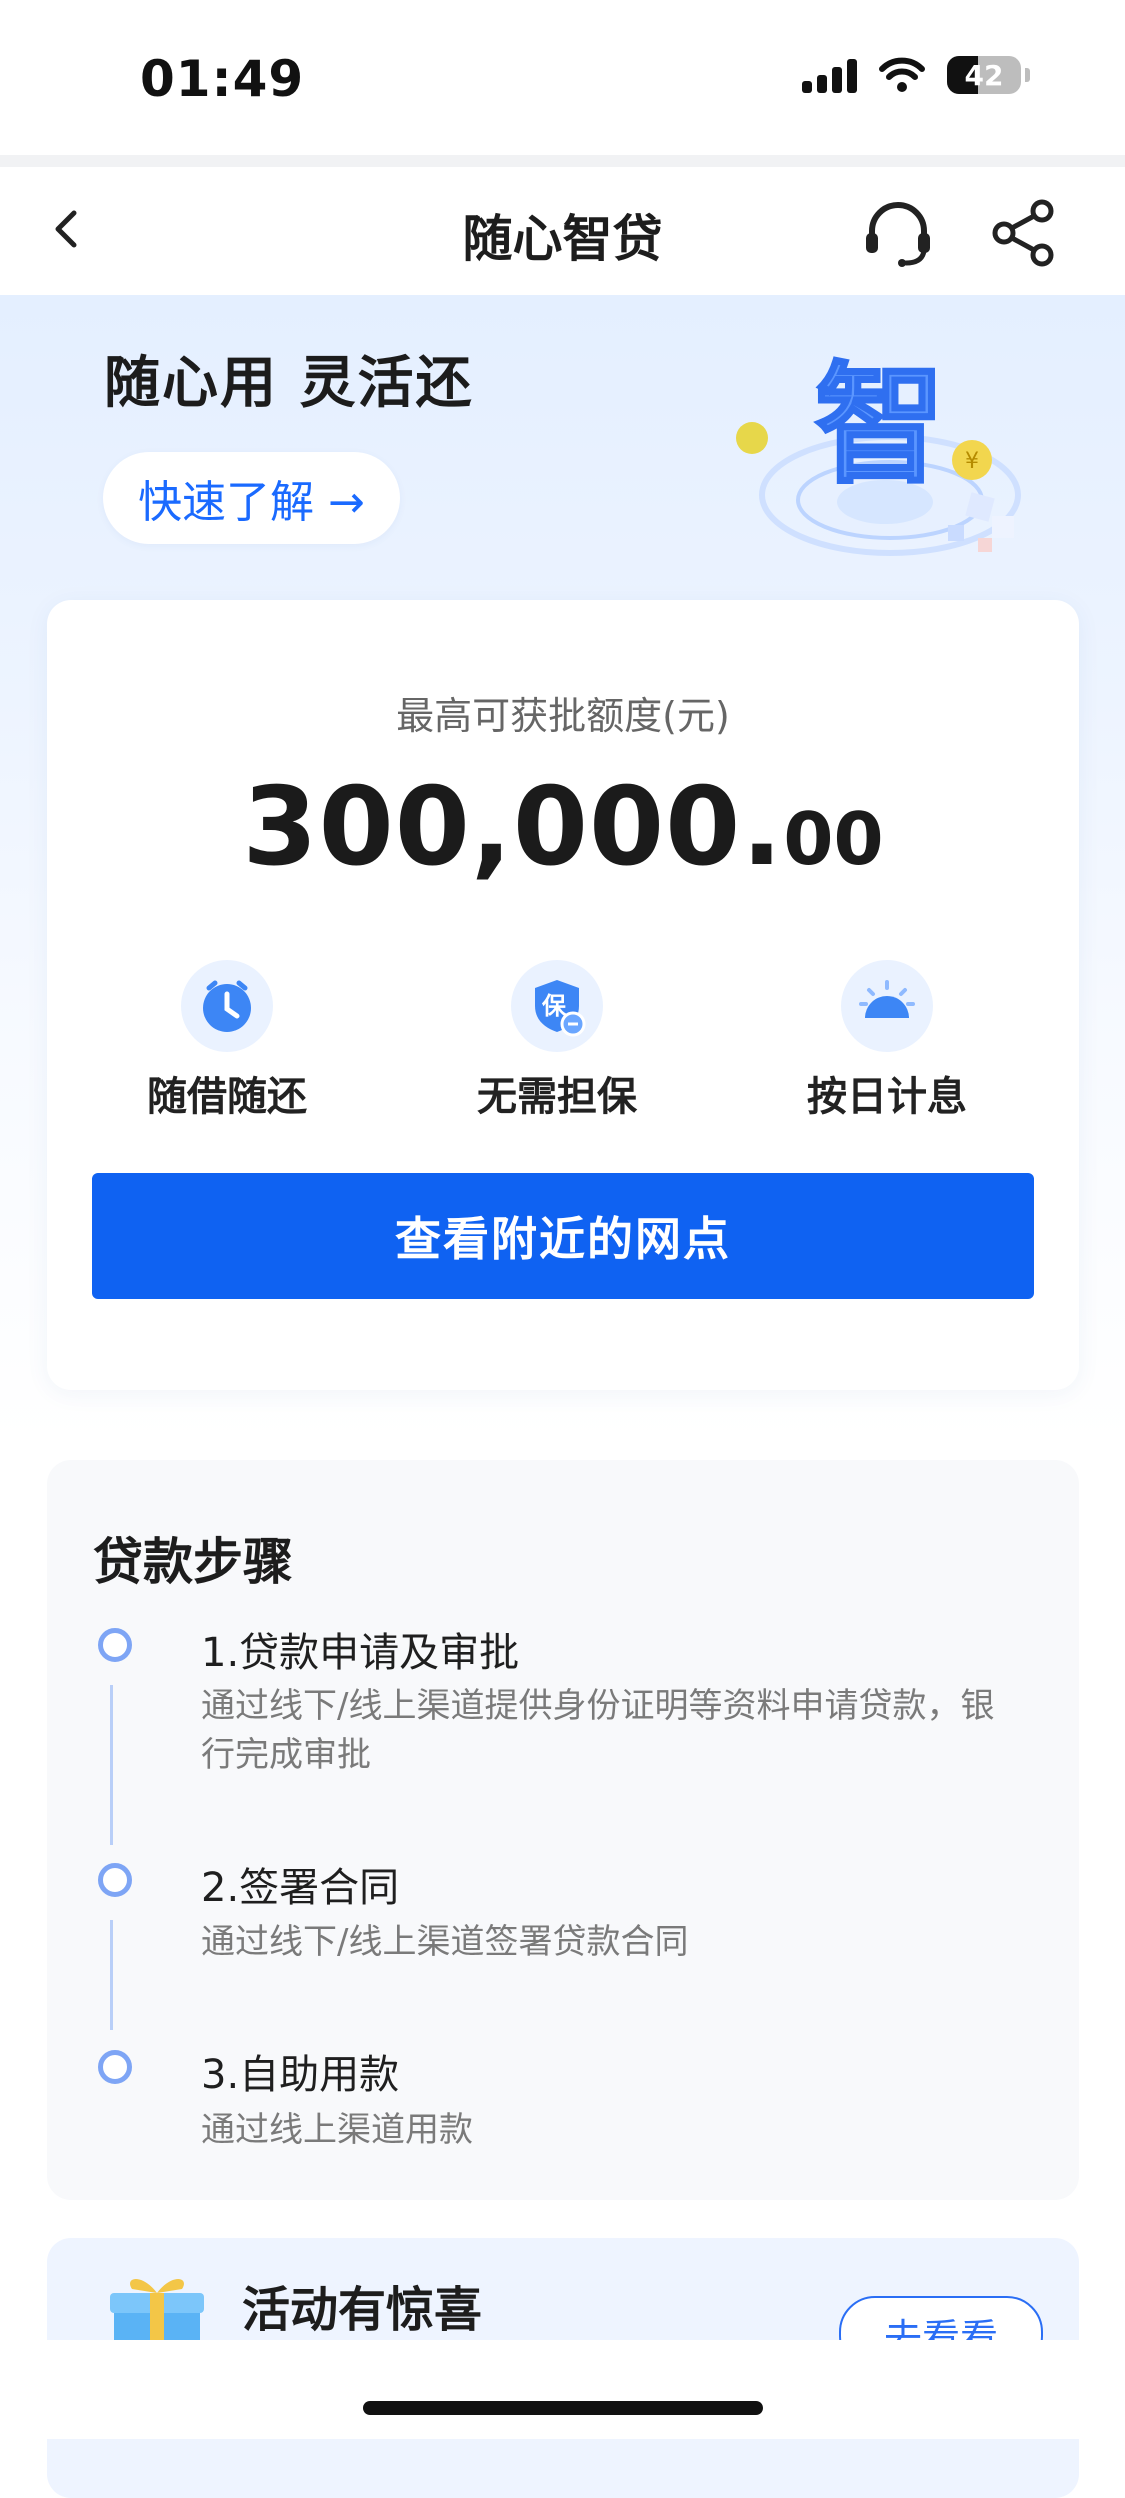 This screenshot has width=1125, height=2498. I want to click on find-nearby-branch-button: 查看附近的网点, so click(563, 1236).